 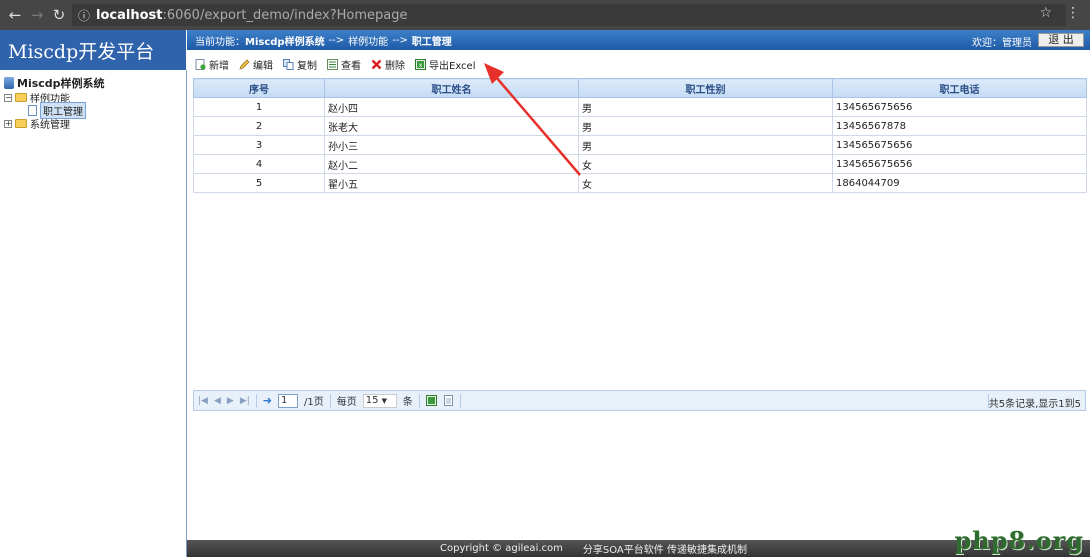 What do you see at coordinates (451, 164) in the screenshot?
I see `cell-name: 赵小二` at bounding box center [451, 164].